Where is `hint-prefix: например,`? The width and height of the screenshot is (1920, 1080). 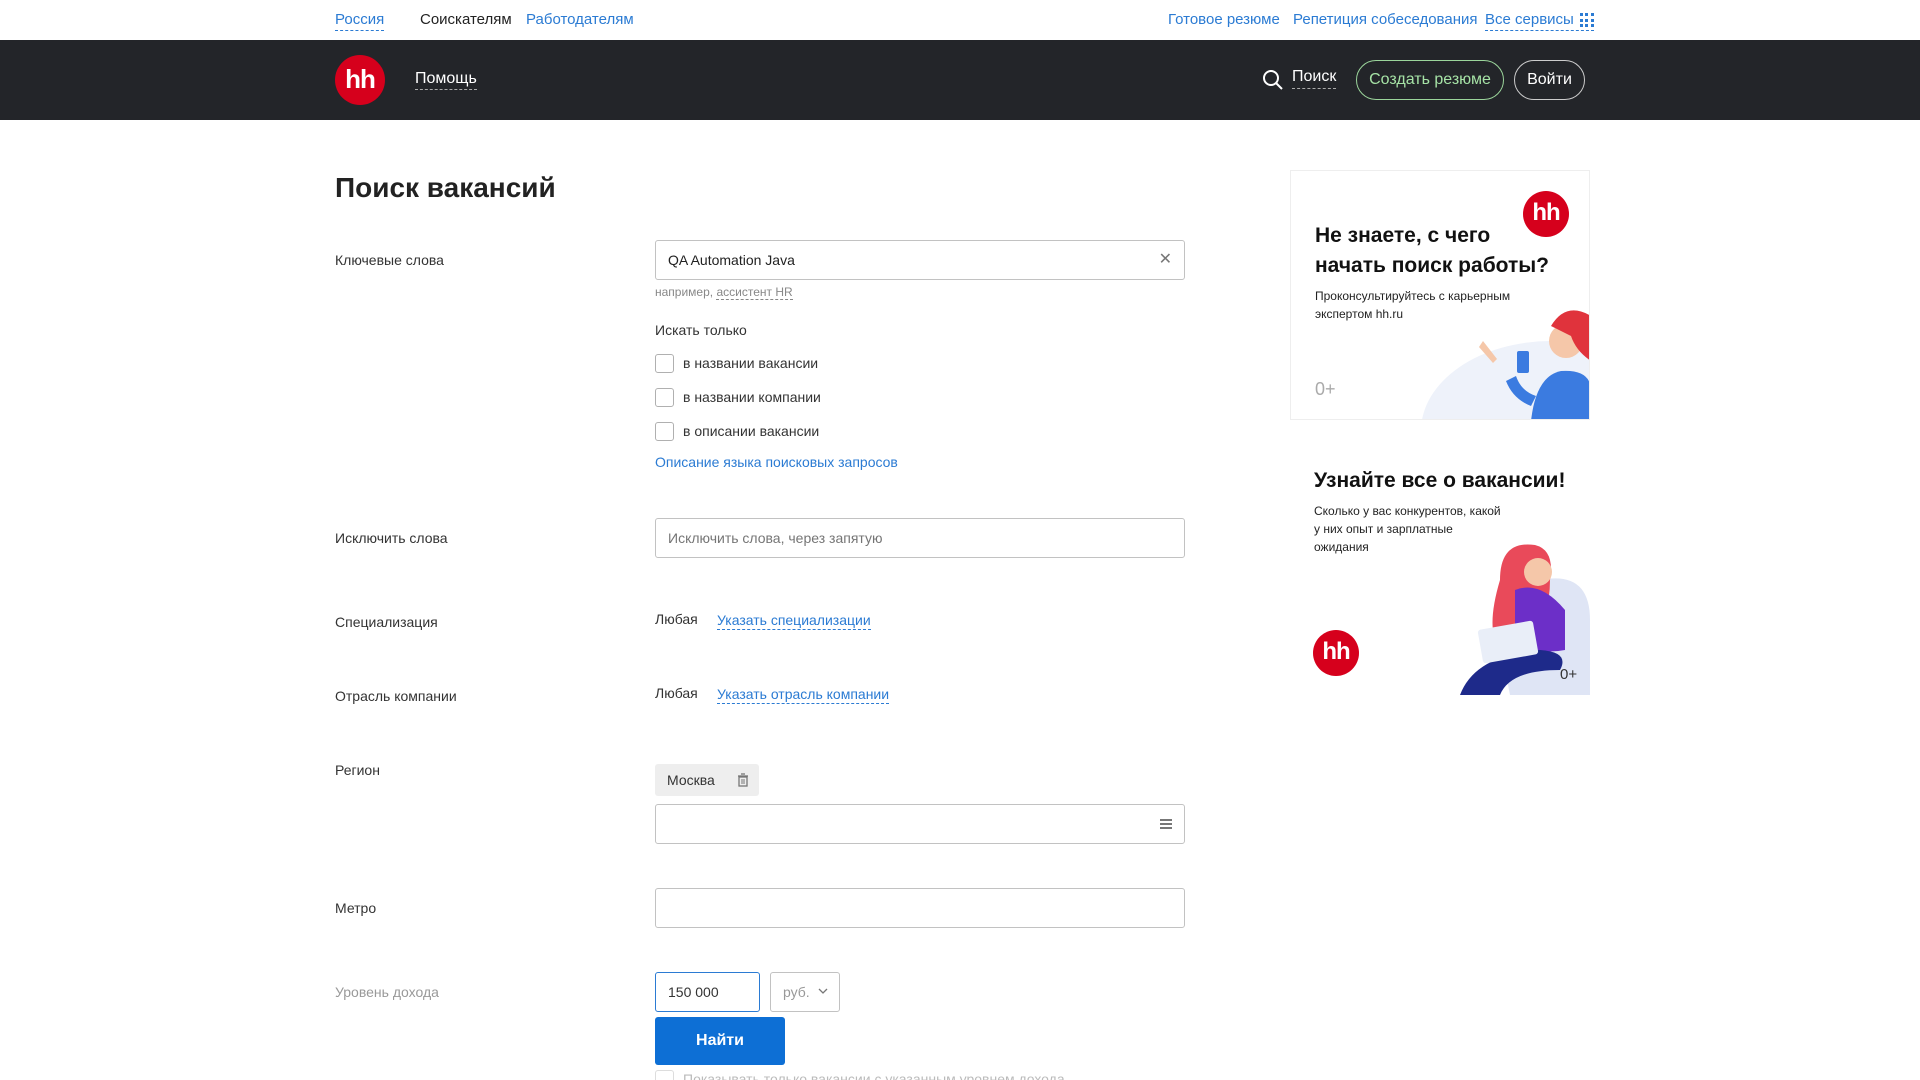 hint-prefix: например, is located at coordinates (686, 292).